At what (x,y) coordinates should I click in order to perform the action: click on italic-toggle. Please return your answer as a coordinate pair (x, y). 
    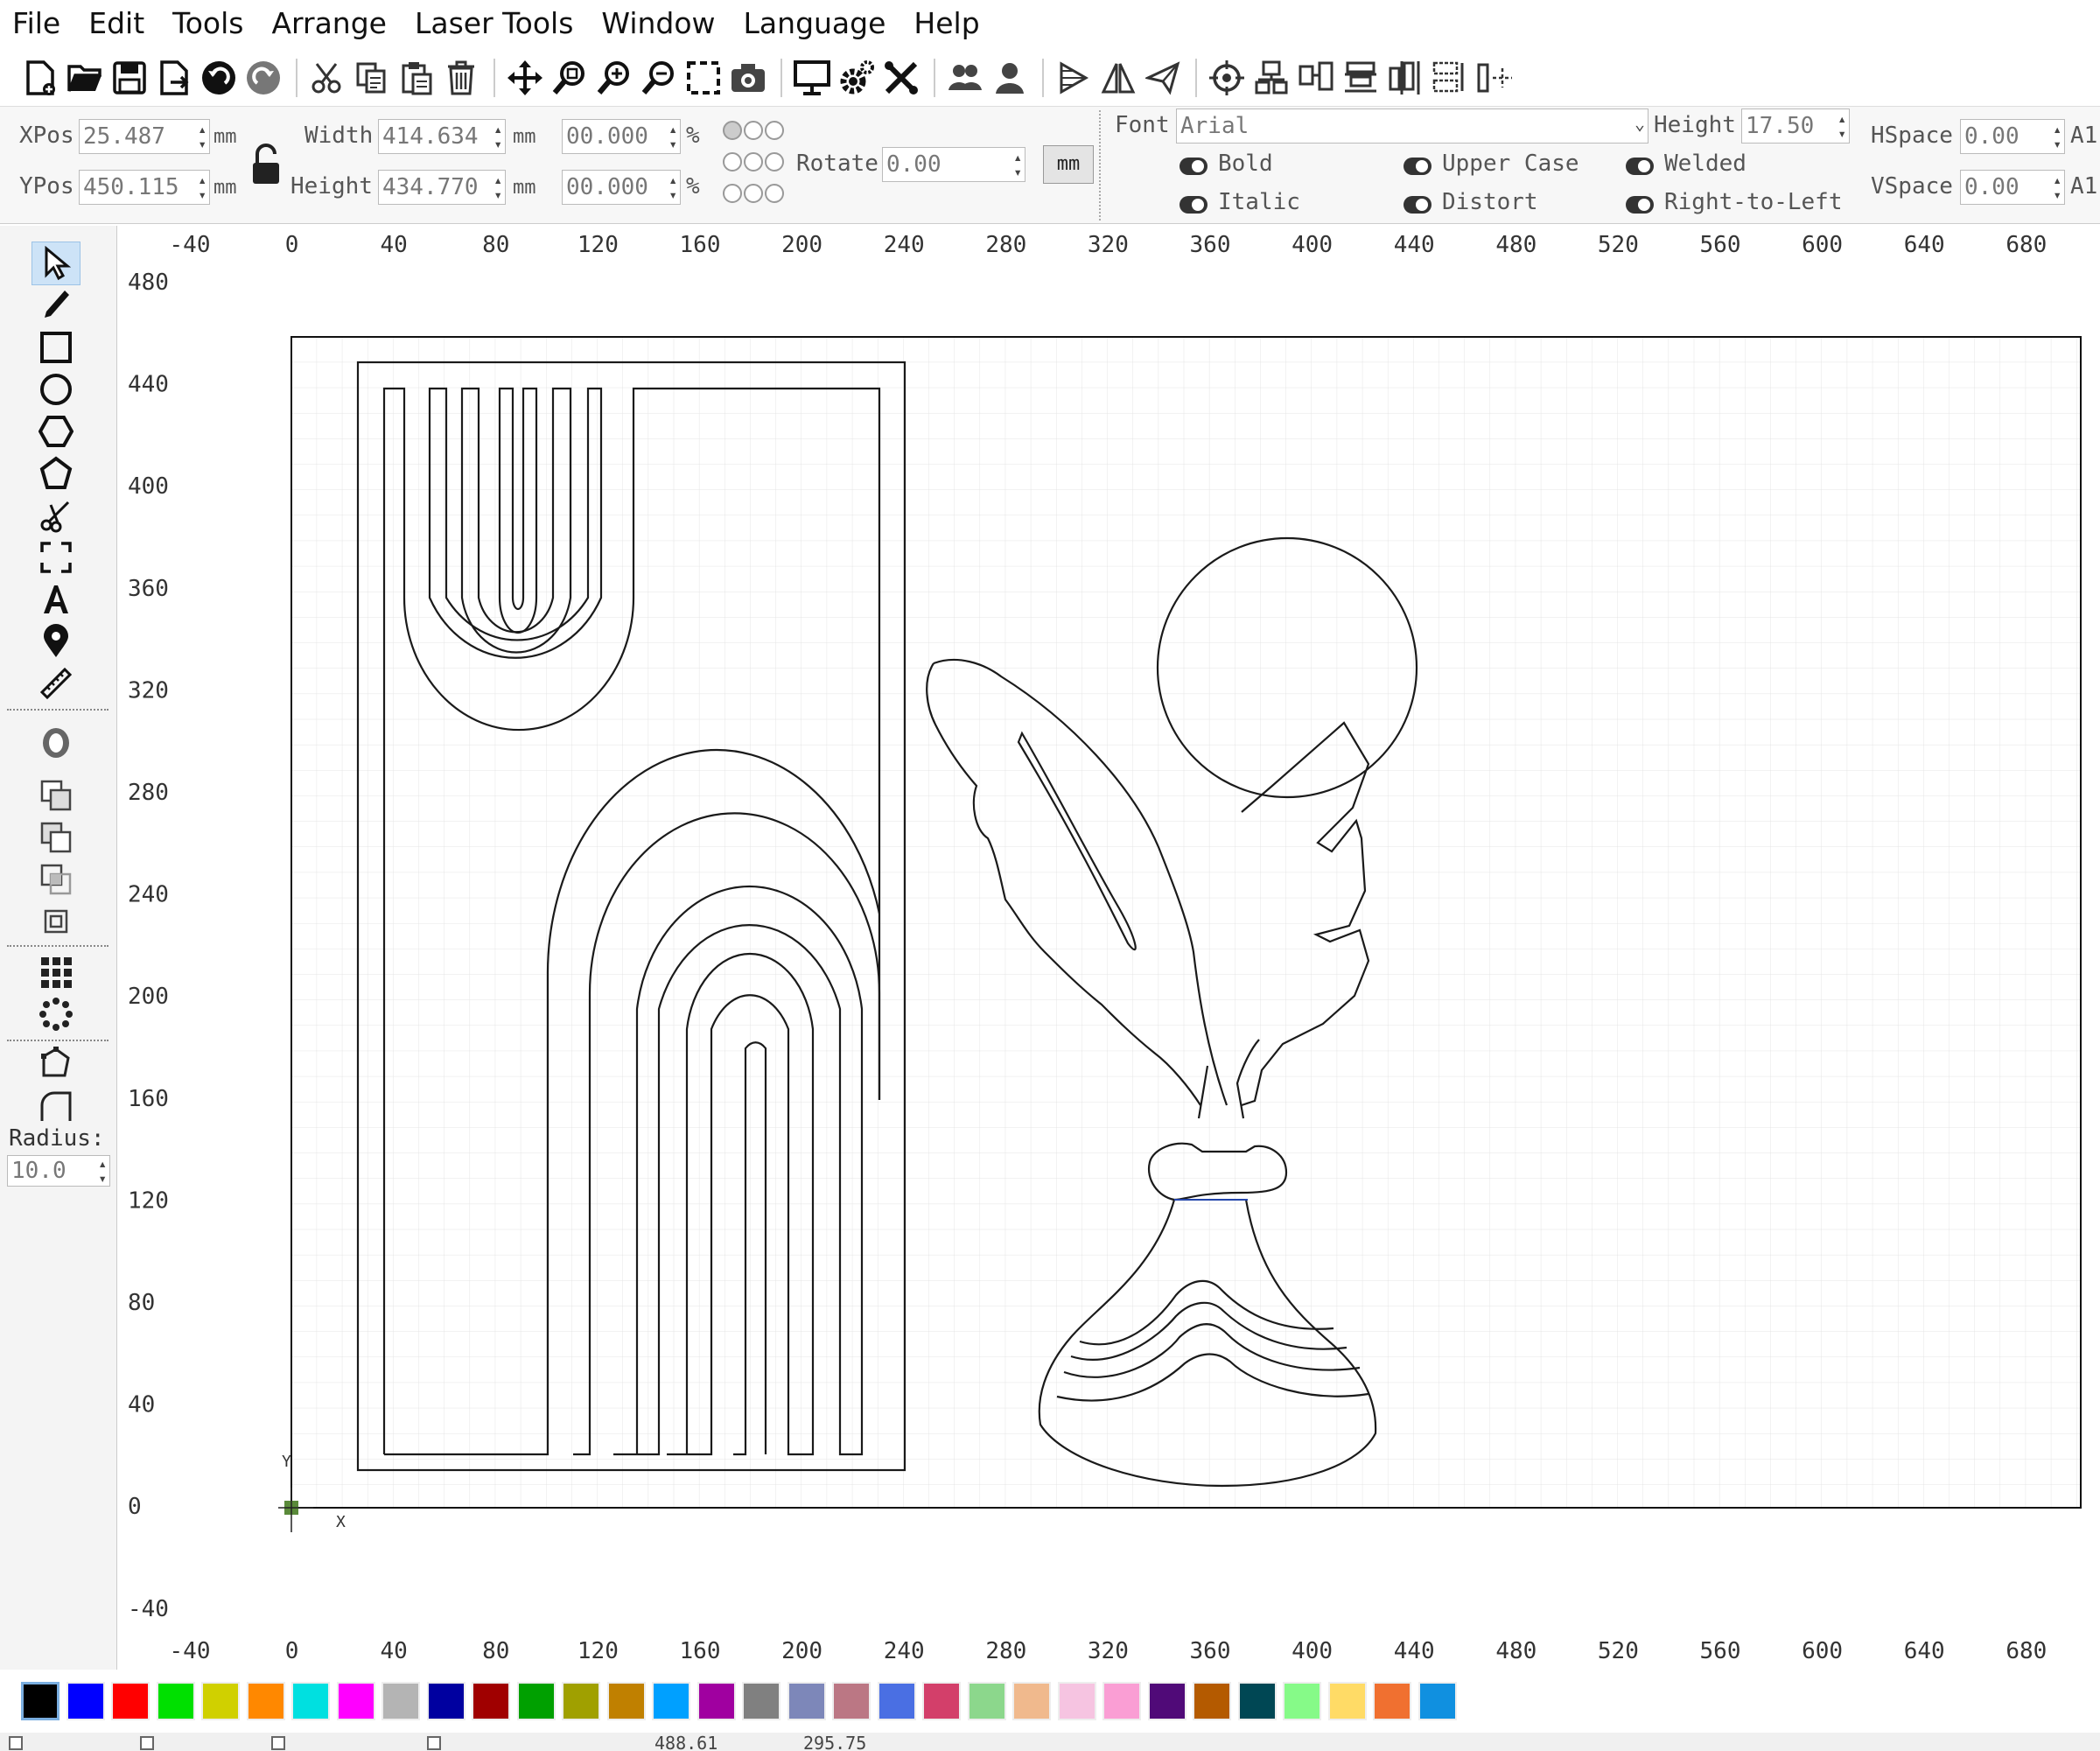
    Looking at the image, I should click on (1194, 205).